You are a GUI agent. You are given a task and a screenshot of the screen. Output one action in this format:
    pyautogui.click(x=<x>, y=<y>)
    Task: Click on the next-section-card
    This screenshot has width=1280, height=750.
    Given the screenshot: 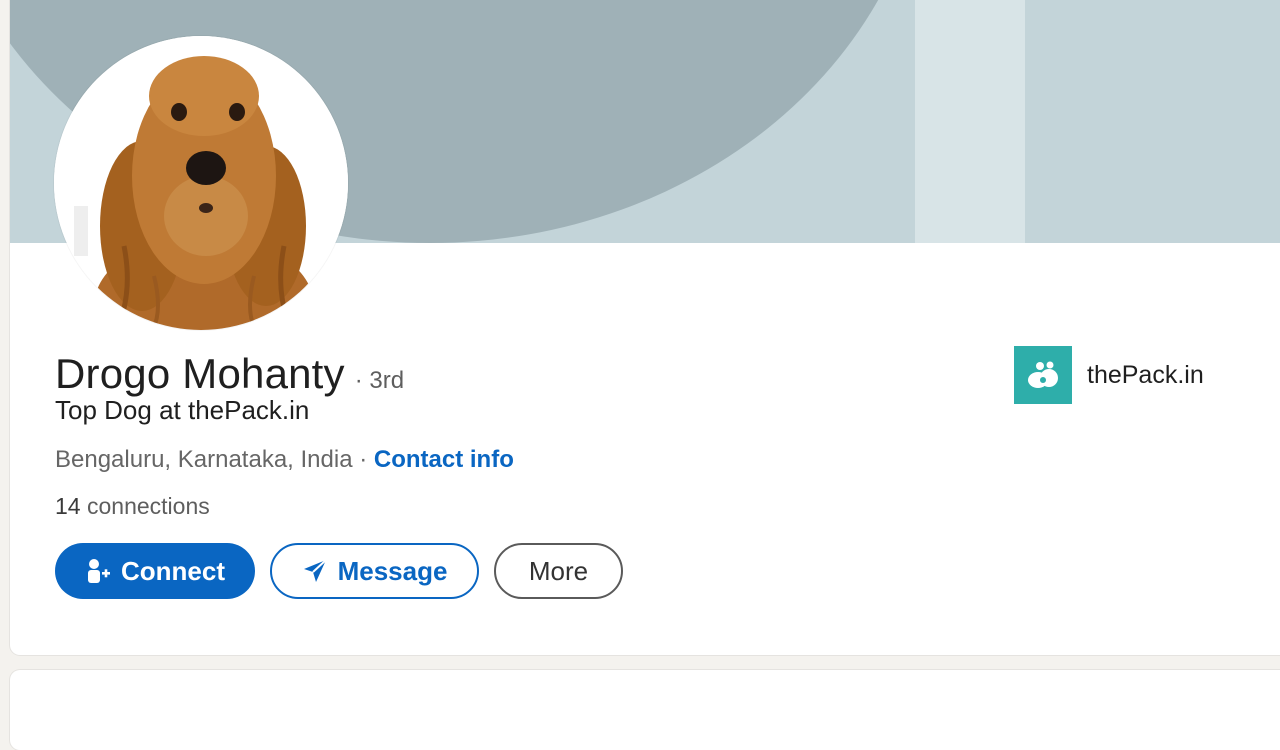 What is the action you would take?
    pyautogui.click(x=645, y=710)
    